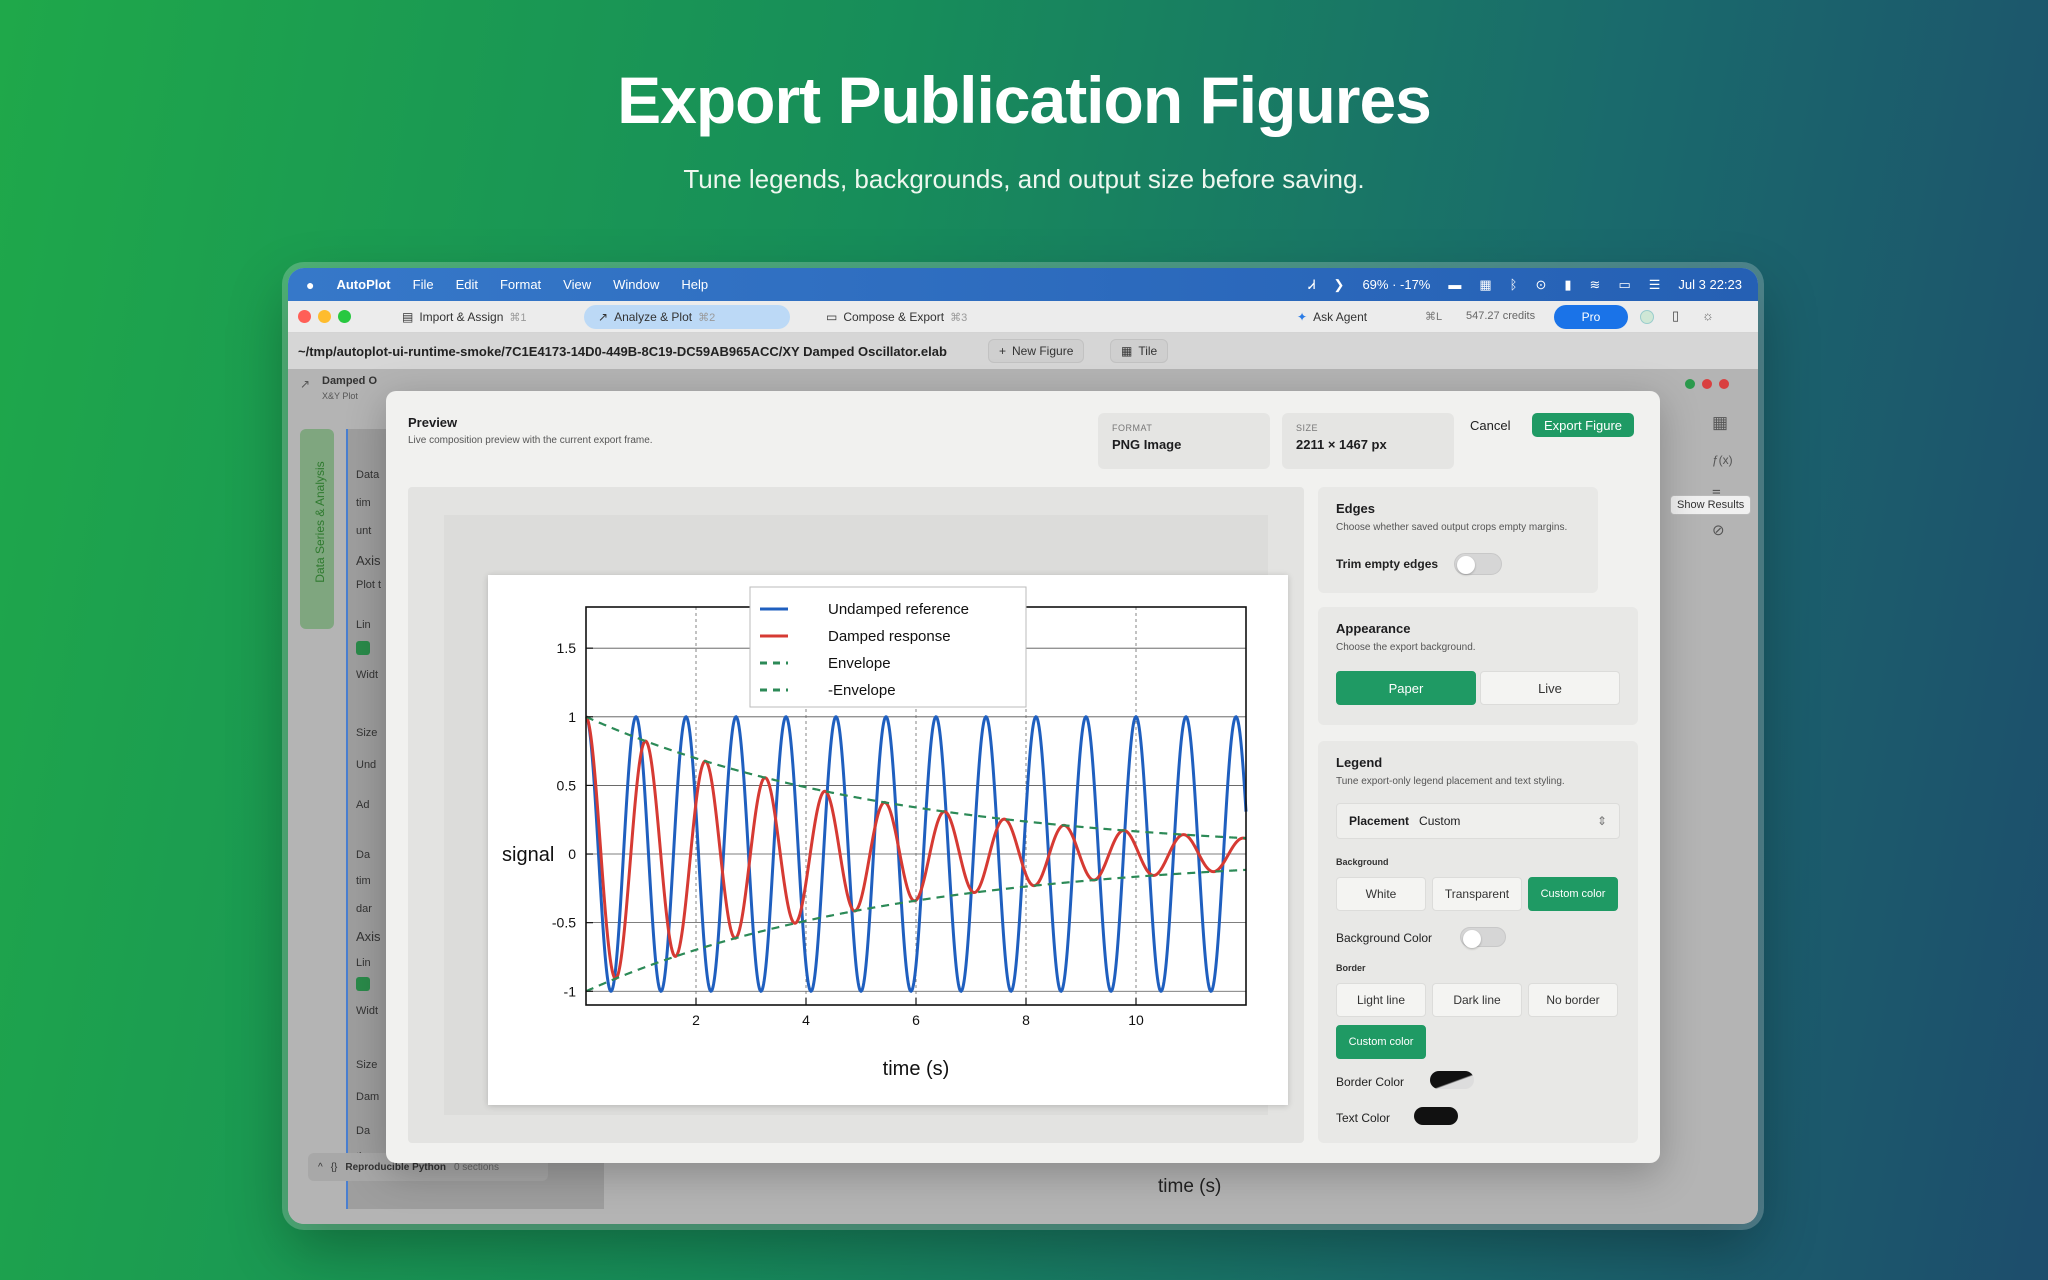 The height and width of the screenshot is (1280, 2048). What do you see at coordinates (423, 284) in the screenshot?
I see `menu-file: File` at bounding box center [423, 284].